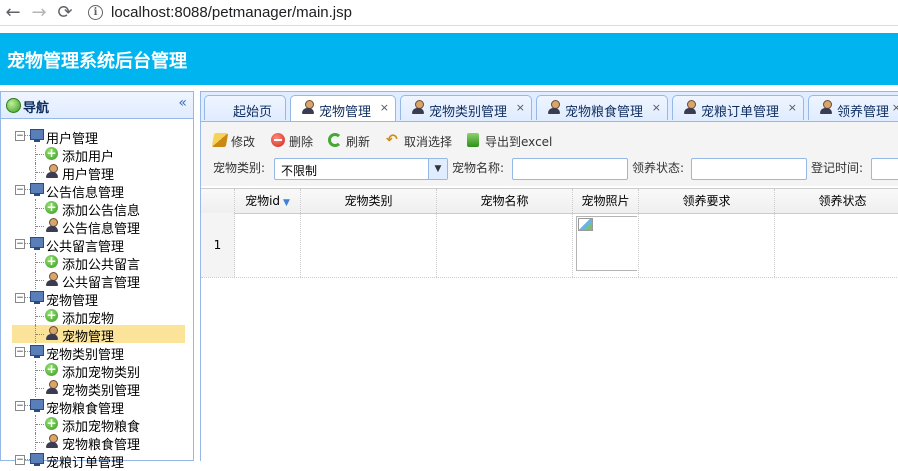 Image resolution: width=898 pixels, height=471 pixels. I want to click on tree-item: 宠物类别管理, so click(97, 389).